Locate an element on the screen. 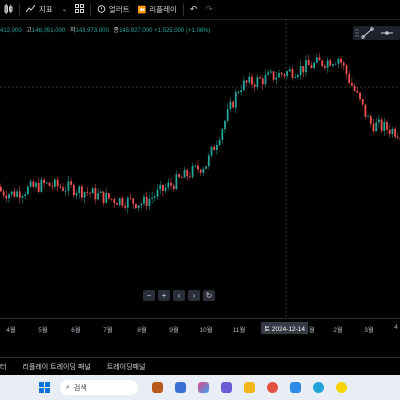  os-taskbar: ⌕ 검색 is located at coordinates (200, 387).